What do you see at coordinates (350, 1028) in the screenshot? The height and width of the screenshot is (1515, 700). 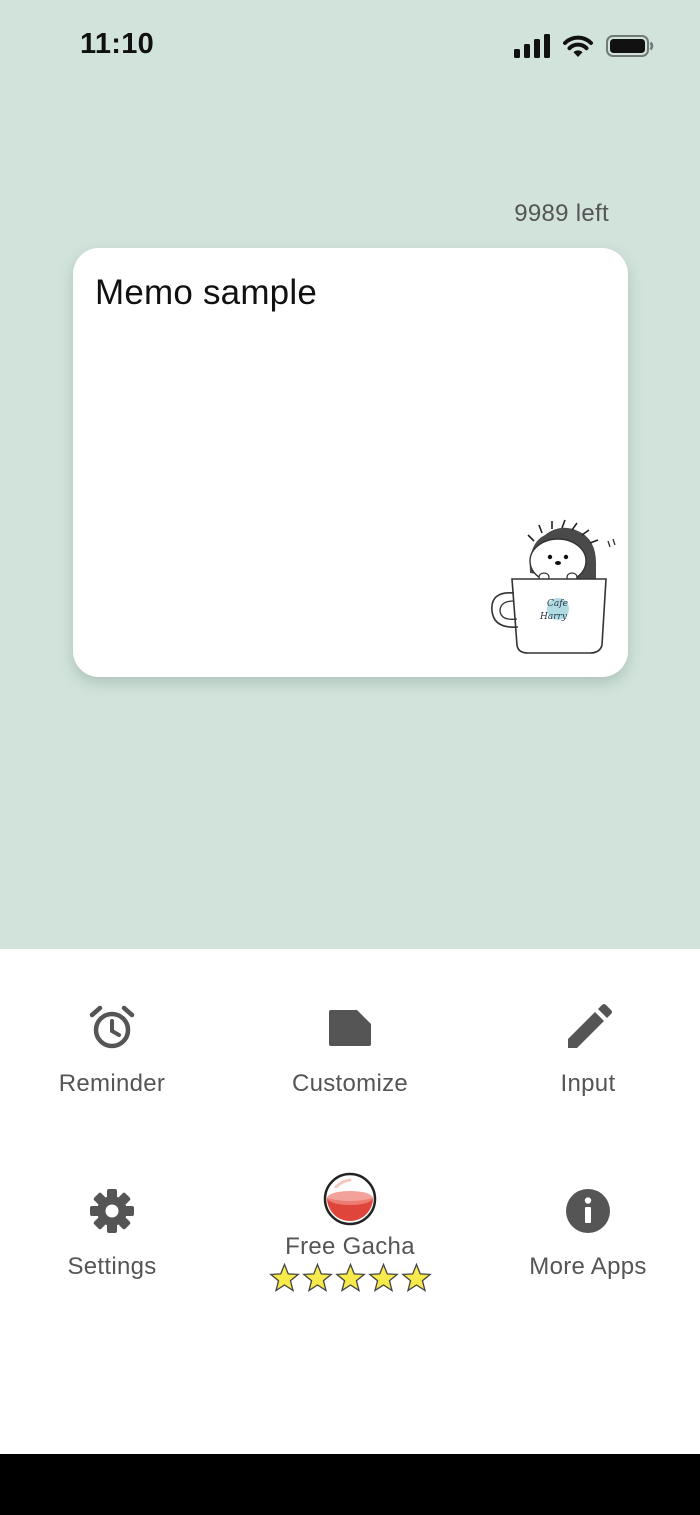 I see `note-icon` at bounding box center [350, 1028].